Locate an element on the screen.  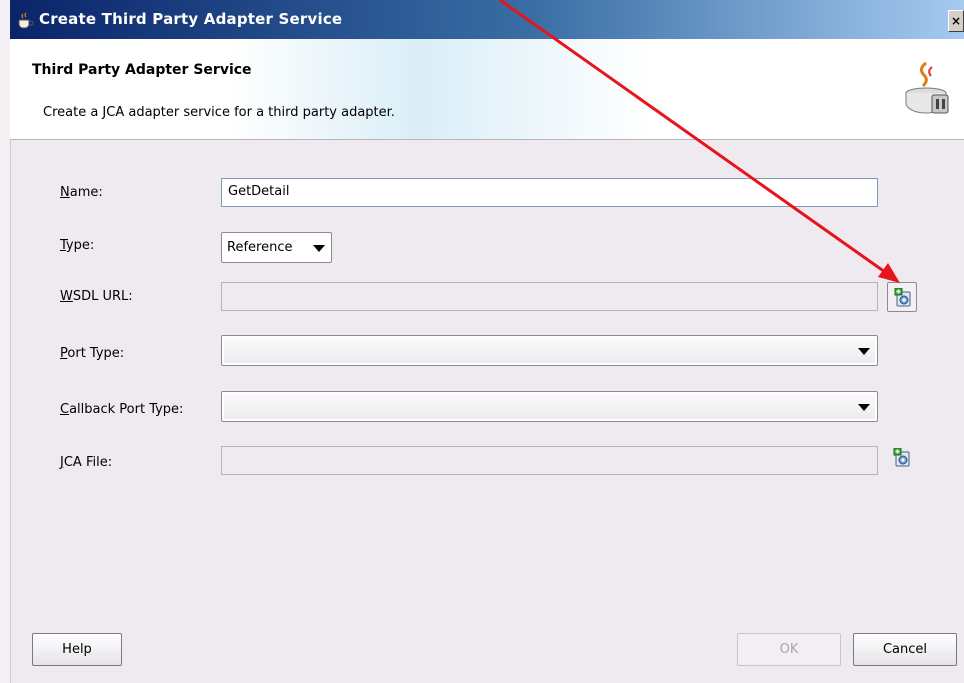
jca-file-field is located at coordinates (549, 460).